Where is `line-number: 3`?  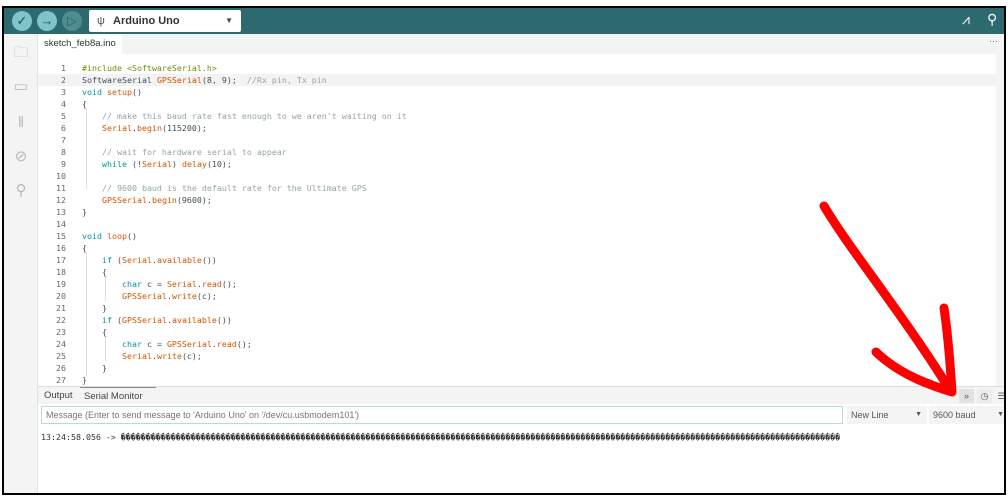
line-number: 3 is located at coordinates (63, 92).